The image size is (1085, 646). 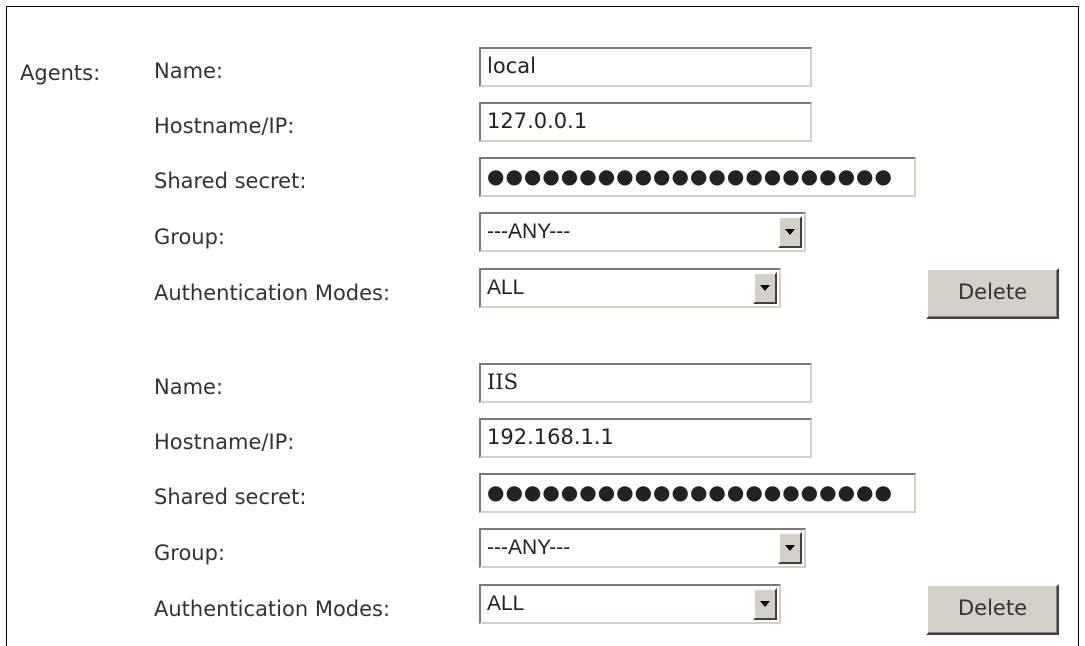 I want to click on agent-hostname-input: 192.168.1.1, so click(x=645, y=438).